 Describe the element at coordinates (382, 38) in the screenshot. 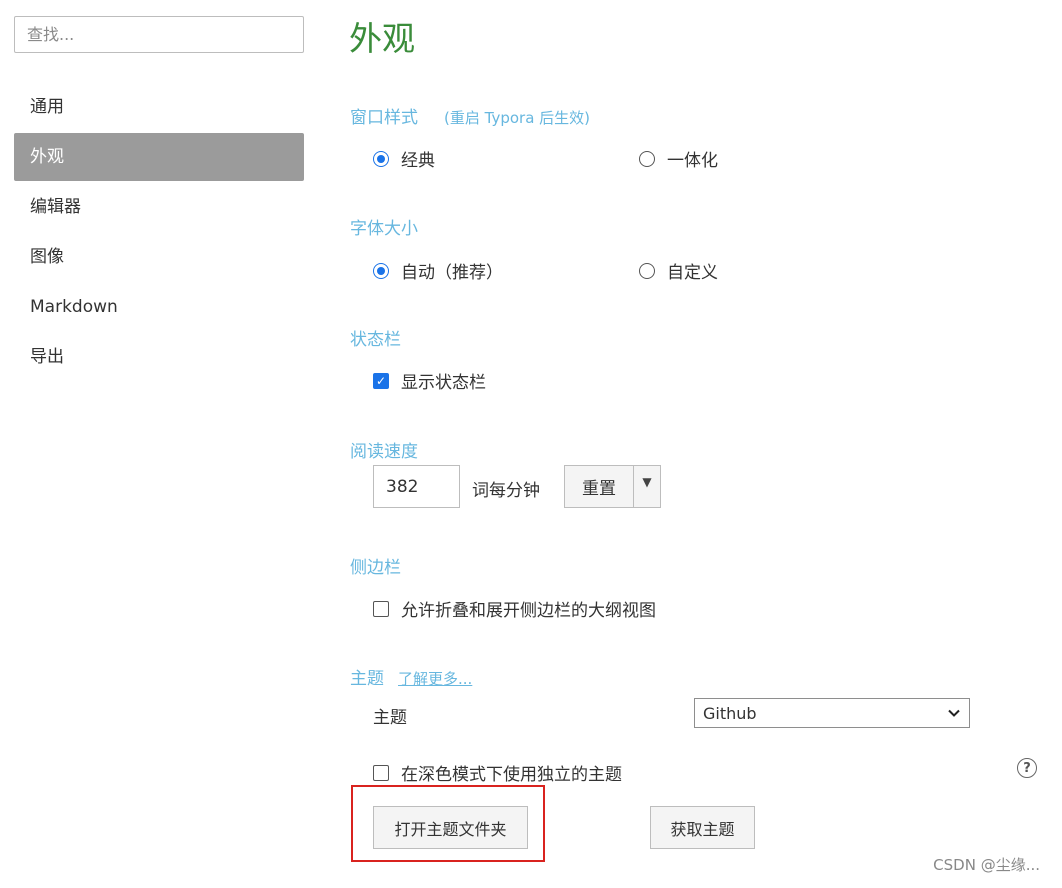

I see `page-title: 外观` at that location.